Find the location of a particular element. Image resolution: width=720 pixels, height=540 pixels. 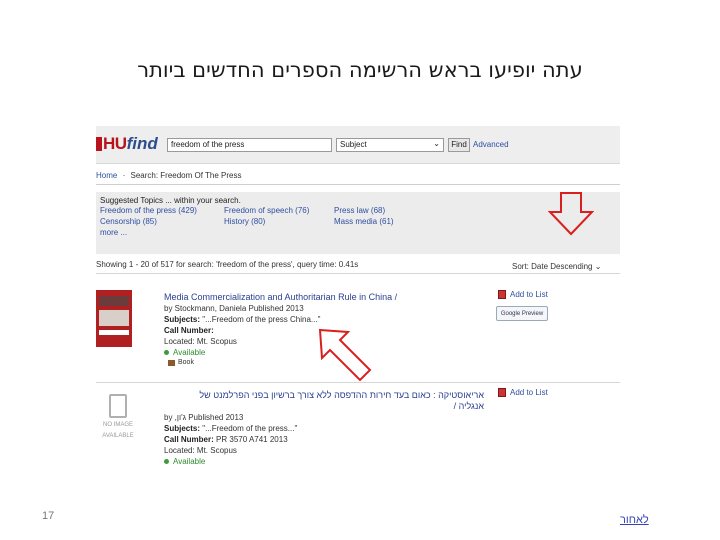

result-call-number: Call Number: is located at coordinates (189, 330).